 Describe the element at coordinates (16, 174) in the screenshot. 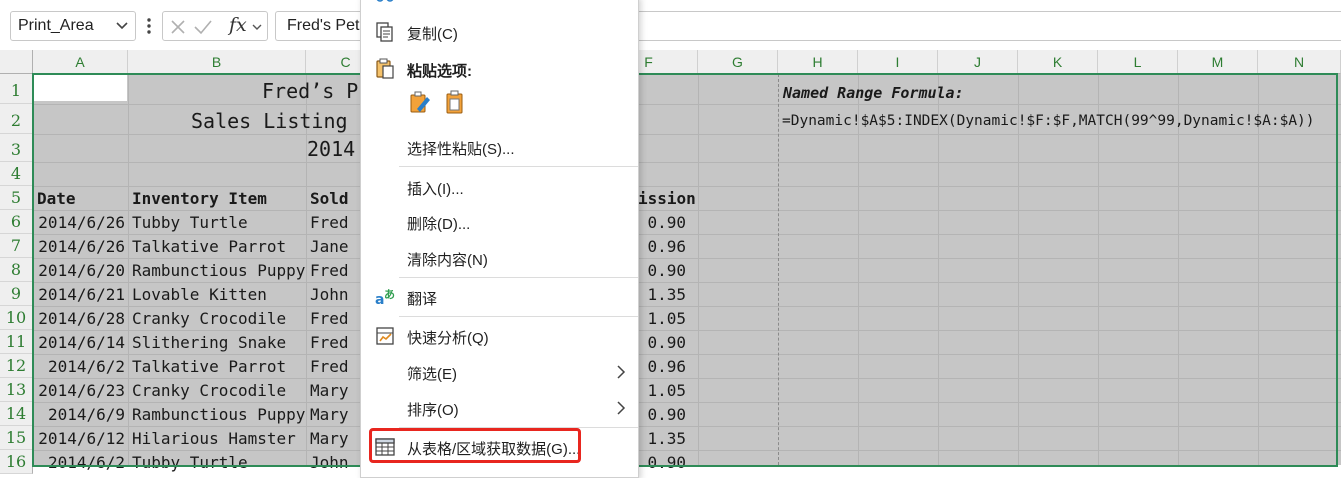

I see `row-header-4: 4` at that location.